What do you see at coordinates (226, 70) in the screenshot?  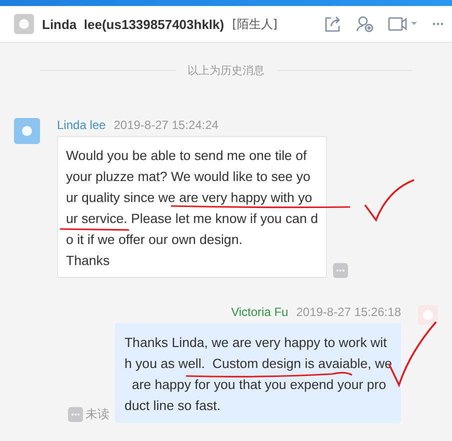 I see `history-divider-text: 以上为历史消息` at bounding box center [226, 70].